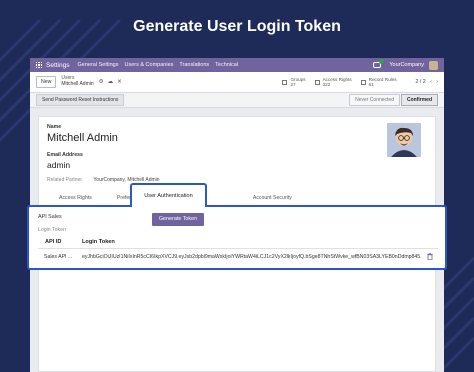  Describe the element at coordinates (317, 82) in the screenshot. I see `access-rights-icon` at that location.